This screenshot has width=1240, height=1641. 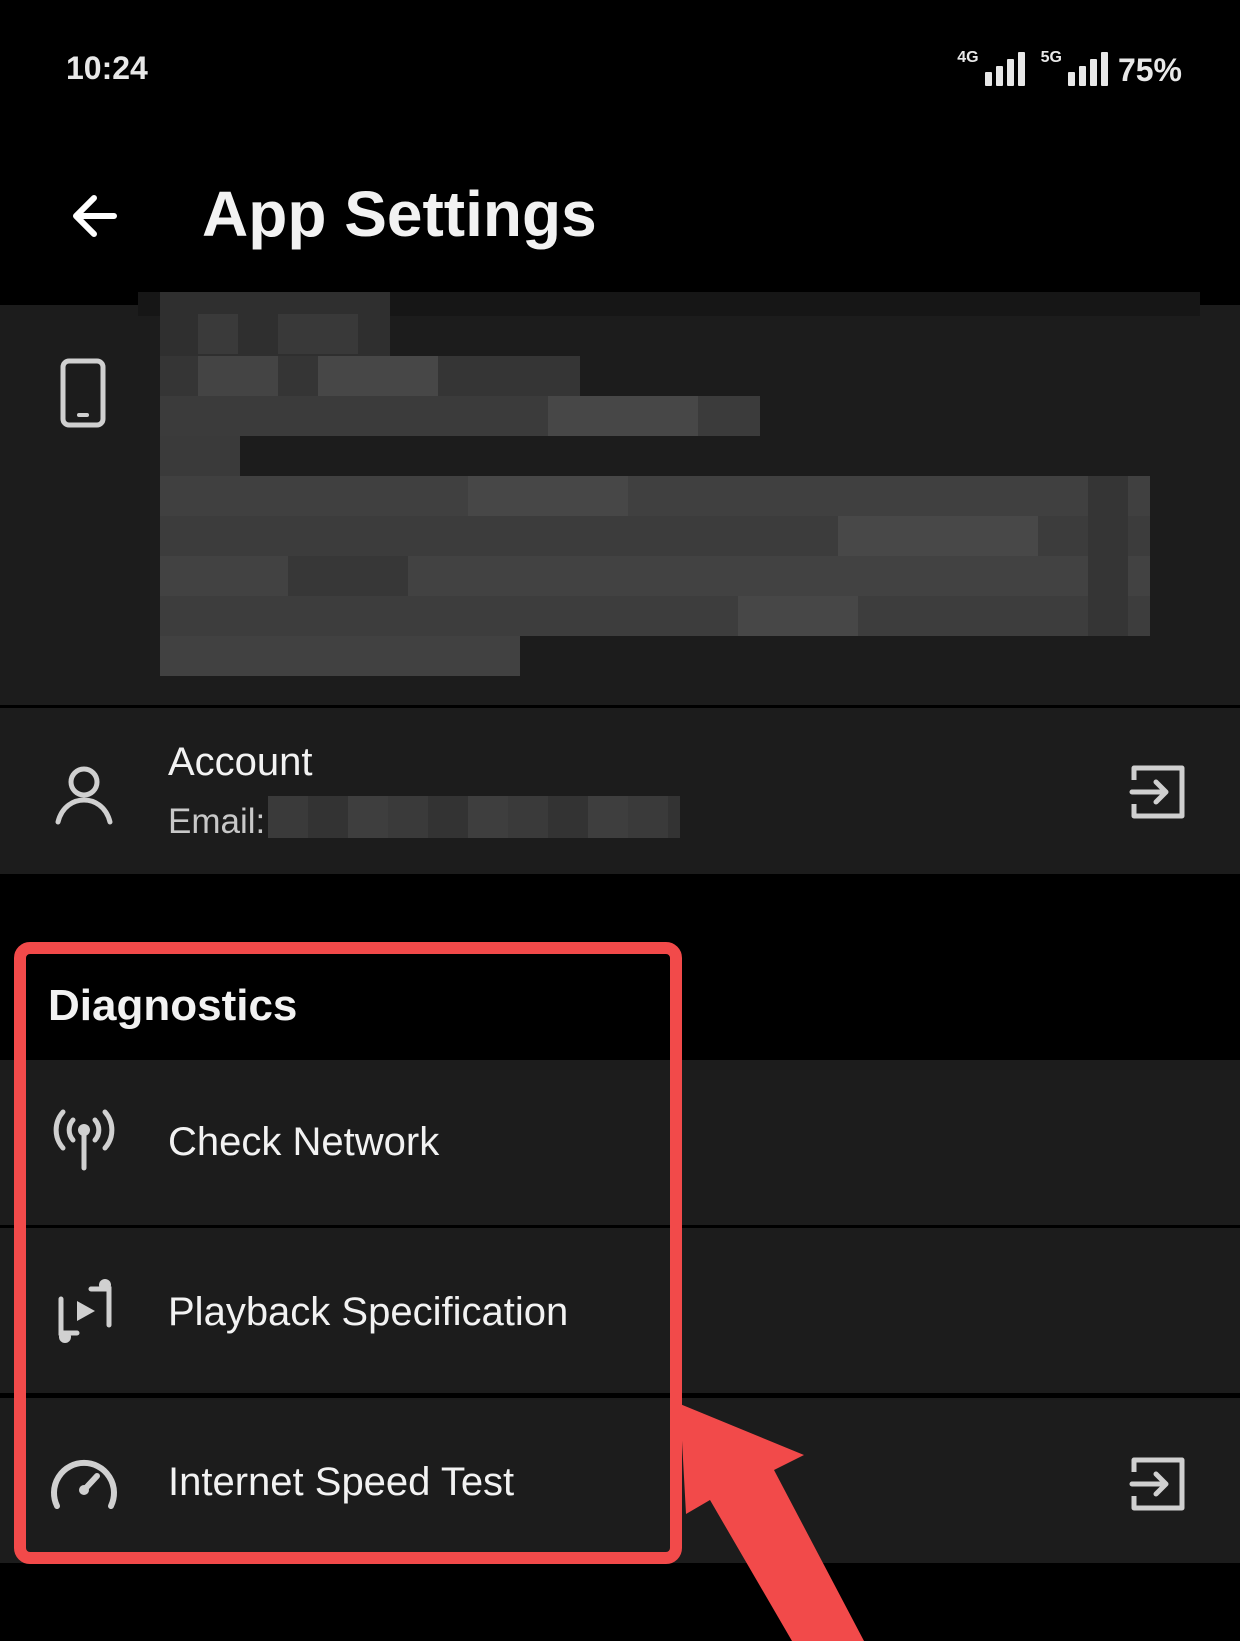 What do you see at coordinates (304, 1142) in the screenshot?
I see `check-network-label: Check Network` at bounding box center [304, 1142].